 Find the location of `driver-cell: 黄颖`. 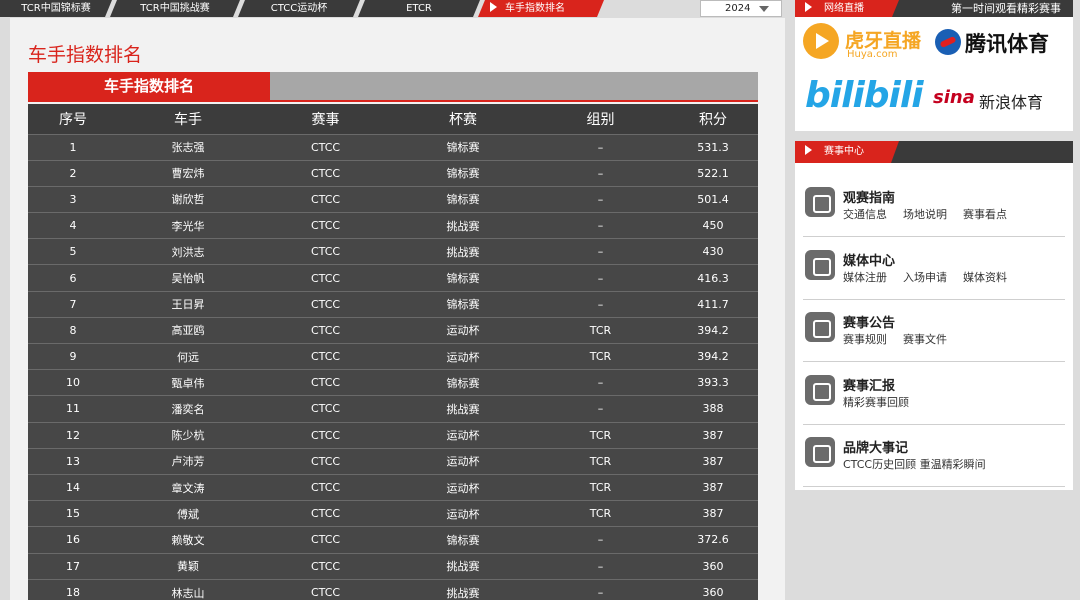

driver-cell: 黄颖 is located at coordinates (188, 566).